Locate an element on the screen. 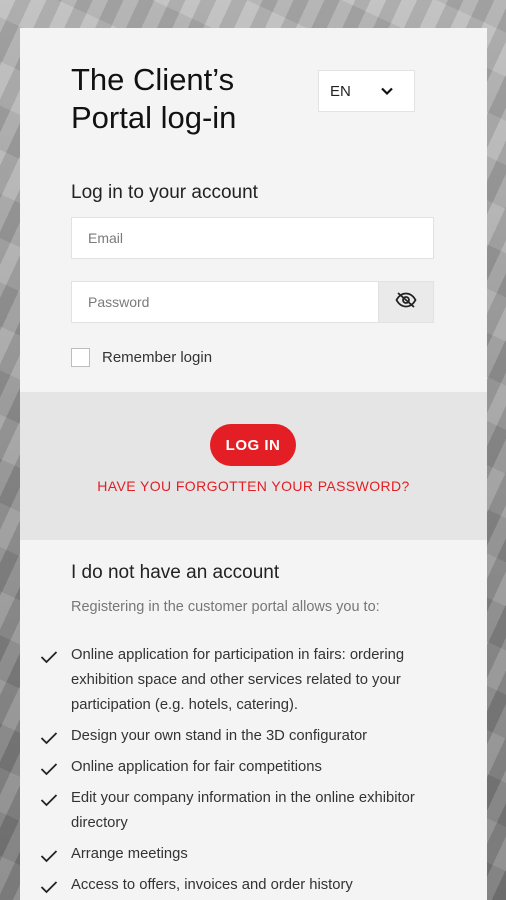  forgot-password-link: HAVE YOU FORGOTTEN YOUR PASSWORD? is located at coordinates (253, 486).